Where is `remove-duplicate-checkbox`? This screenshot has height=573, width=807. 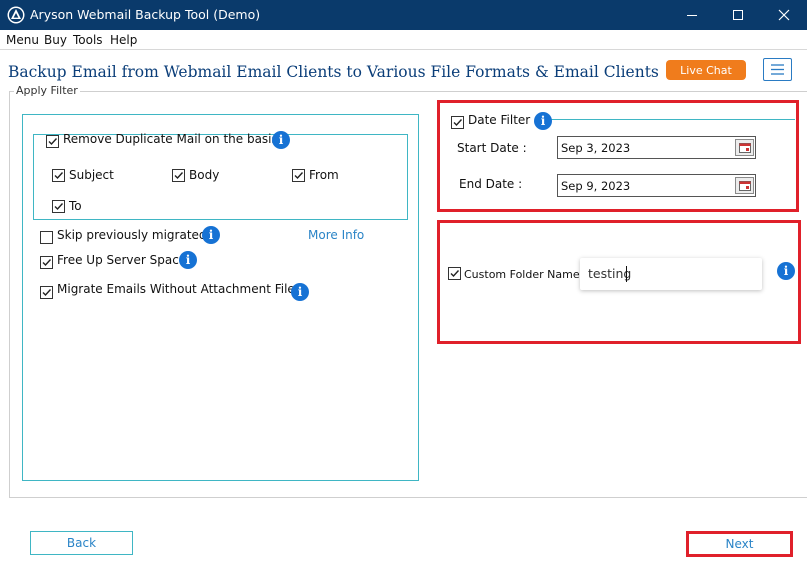
remove-duplicate-checkbox is located at coordinates (52, 141).